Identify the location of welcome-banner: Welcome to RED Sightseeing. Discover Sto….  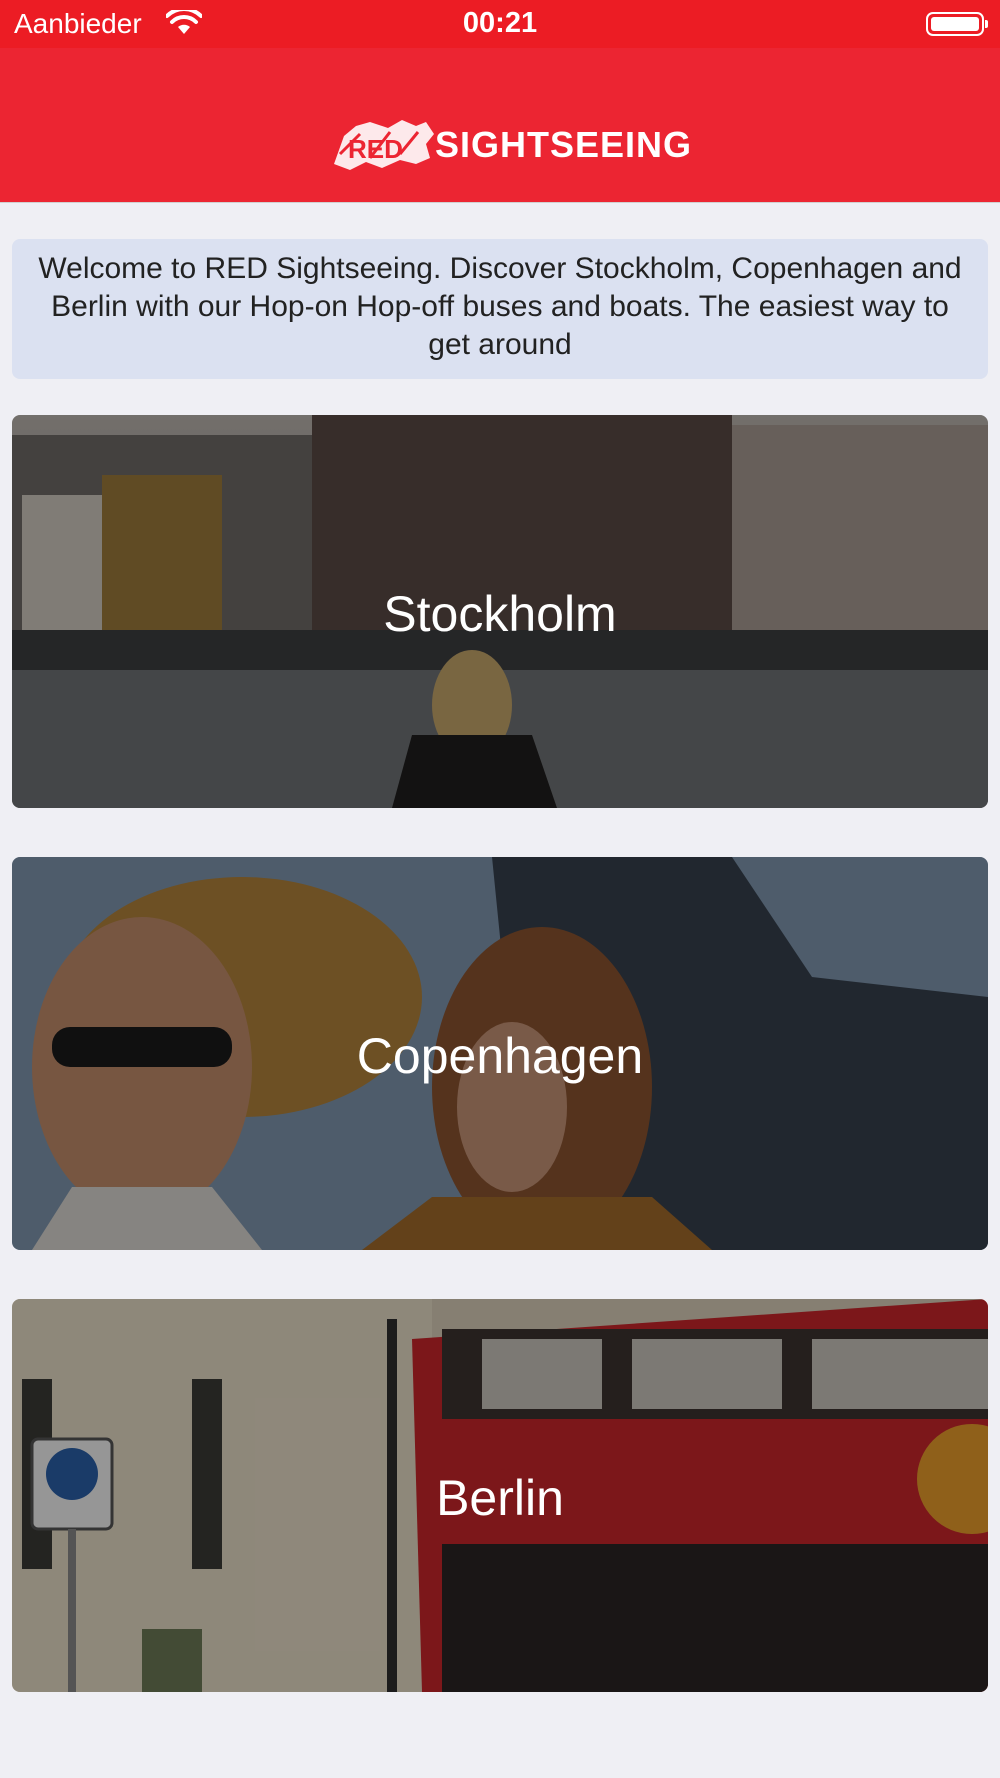
(500, 309).